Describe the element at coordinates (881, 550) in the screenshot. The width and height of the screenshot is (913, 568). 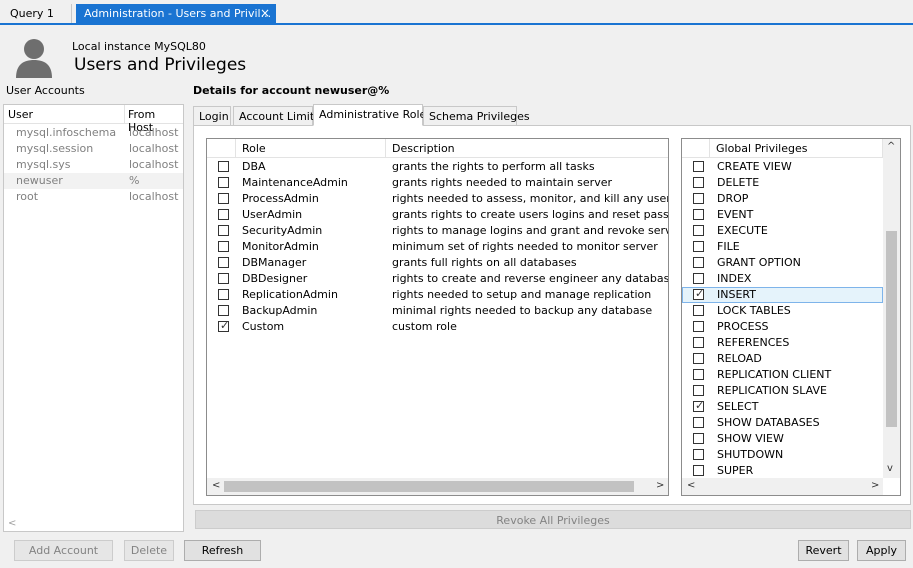
I see `apply-button: Apply` at that location.